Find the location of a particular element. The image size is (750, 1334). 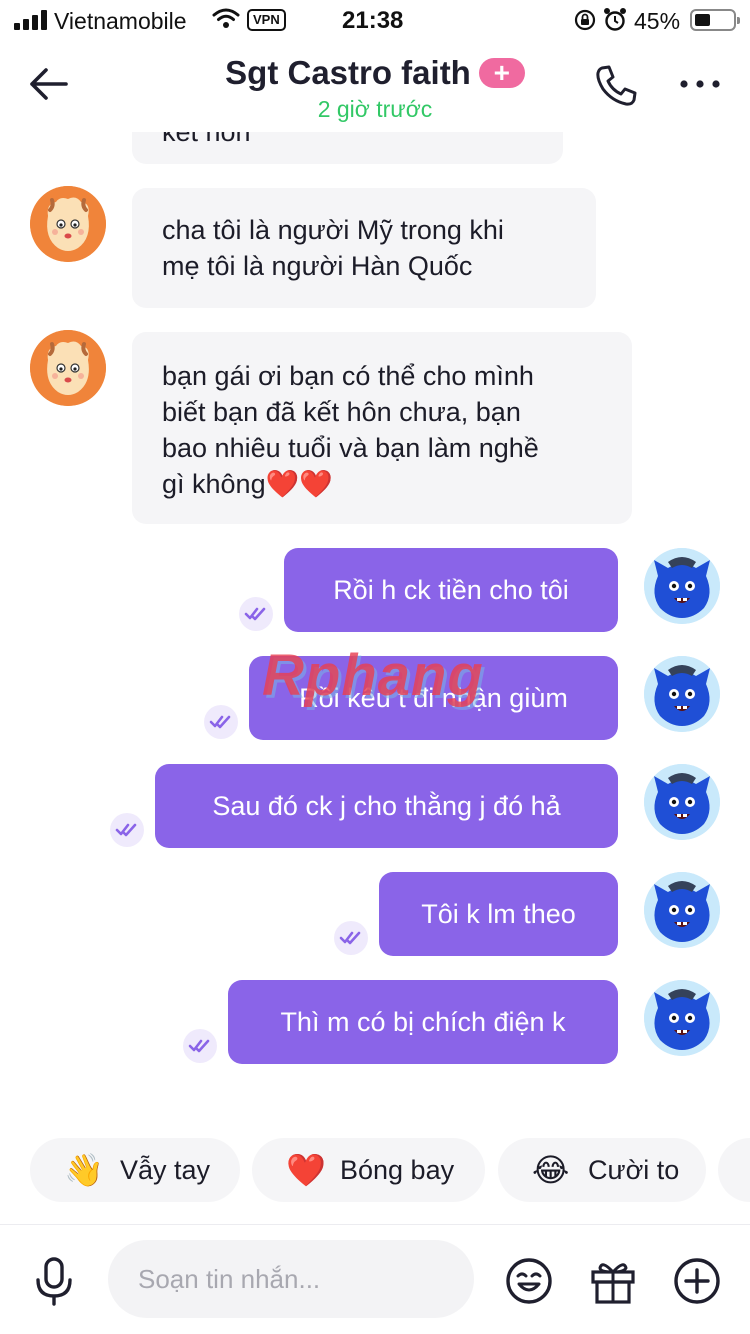

message-bubble-outgoing: Rồi kêu t đi nhận giùm is located at coordinates (433, 698).